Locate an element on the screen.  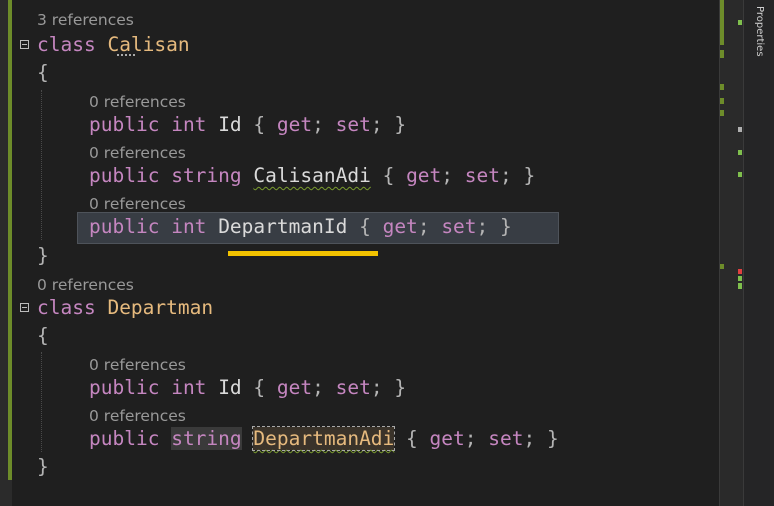
property-line: public string CalisanAdi { get; set; } is located at coordinates (312, 176).